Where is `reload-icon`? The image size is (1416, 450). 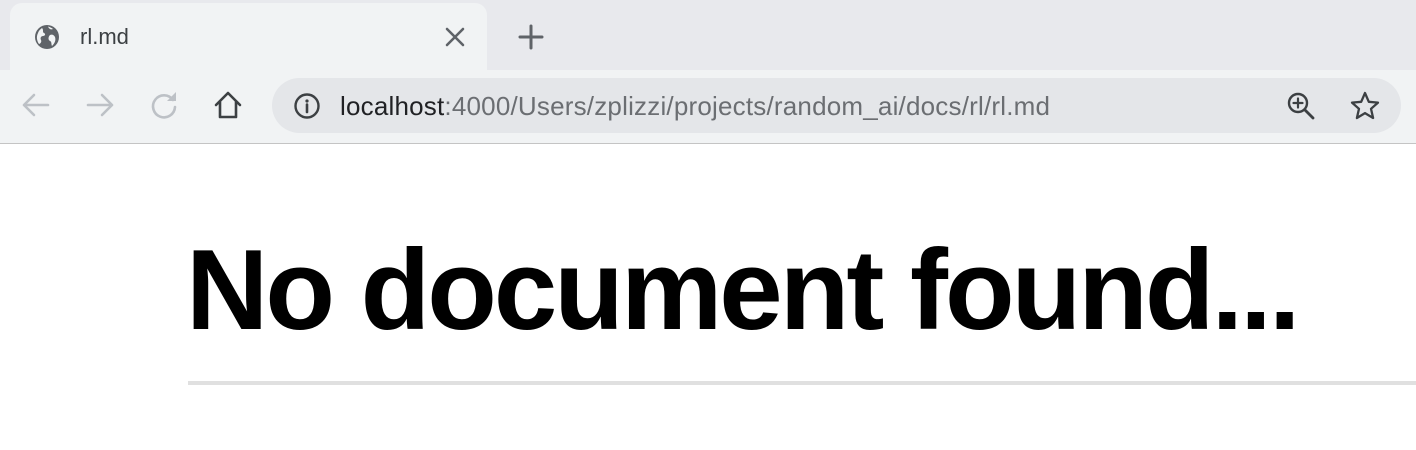 reload-icon is located at coordinates (164, 105).